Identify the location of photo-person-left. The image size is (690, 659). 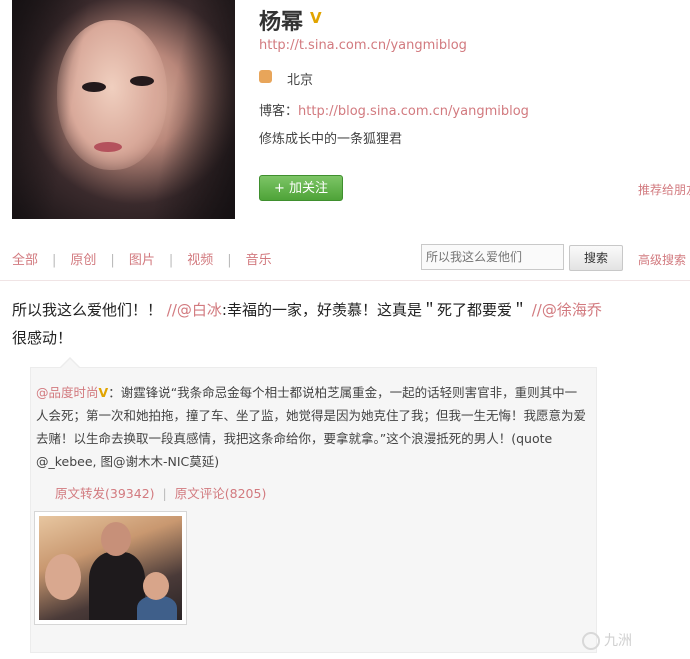
(63, 577).